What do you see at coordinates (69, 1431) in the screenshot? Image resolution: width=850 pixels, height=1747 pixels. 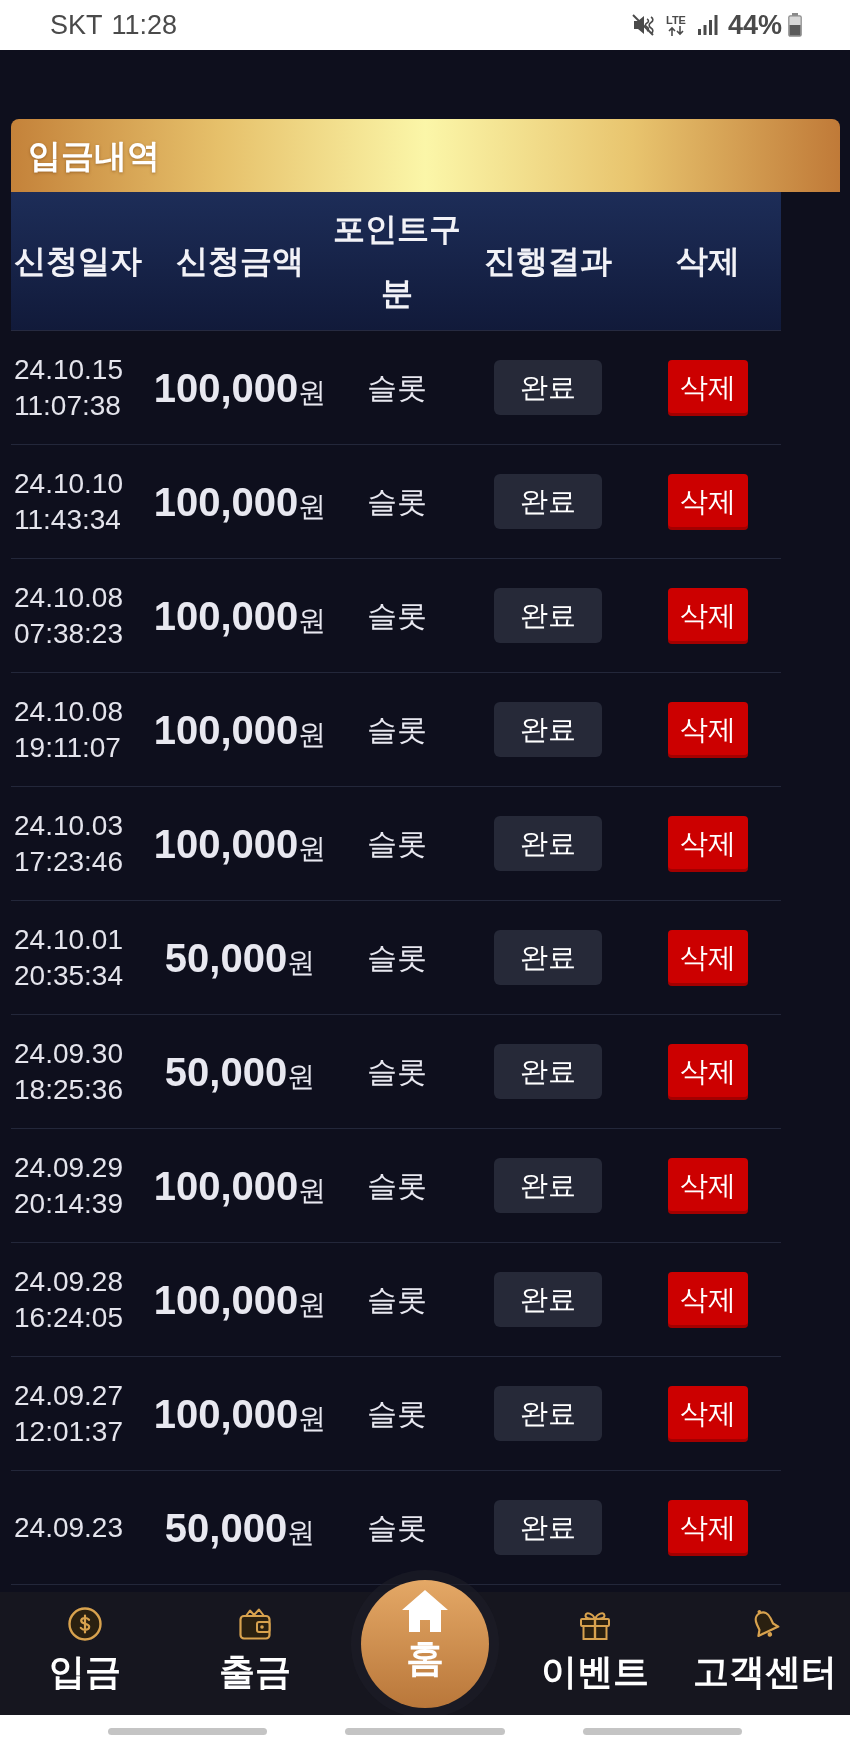 I see `request-time: 12:01:37` at bounding box center [69, 1431].